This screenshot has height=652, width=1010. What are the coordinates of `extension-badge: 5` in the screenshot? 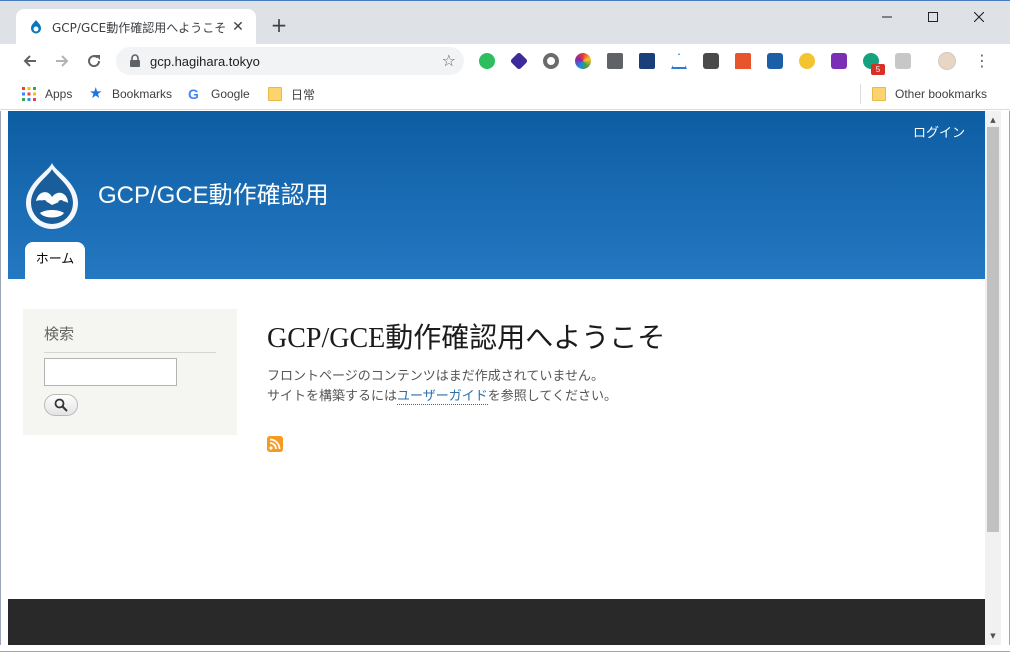 It's located at (878, 69).